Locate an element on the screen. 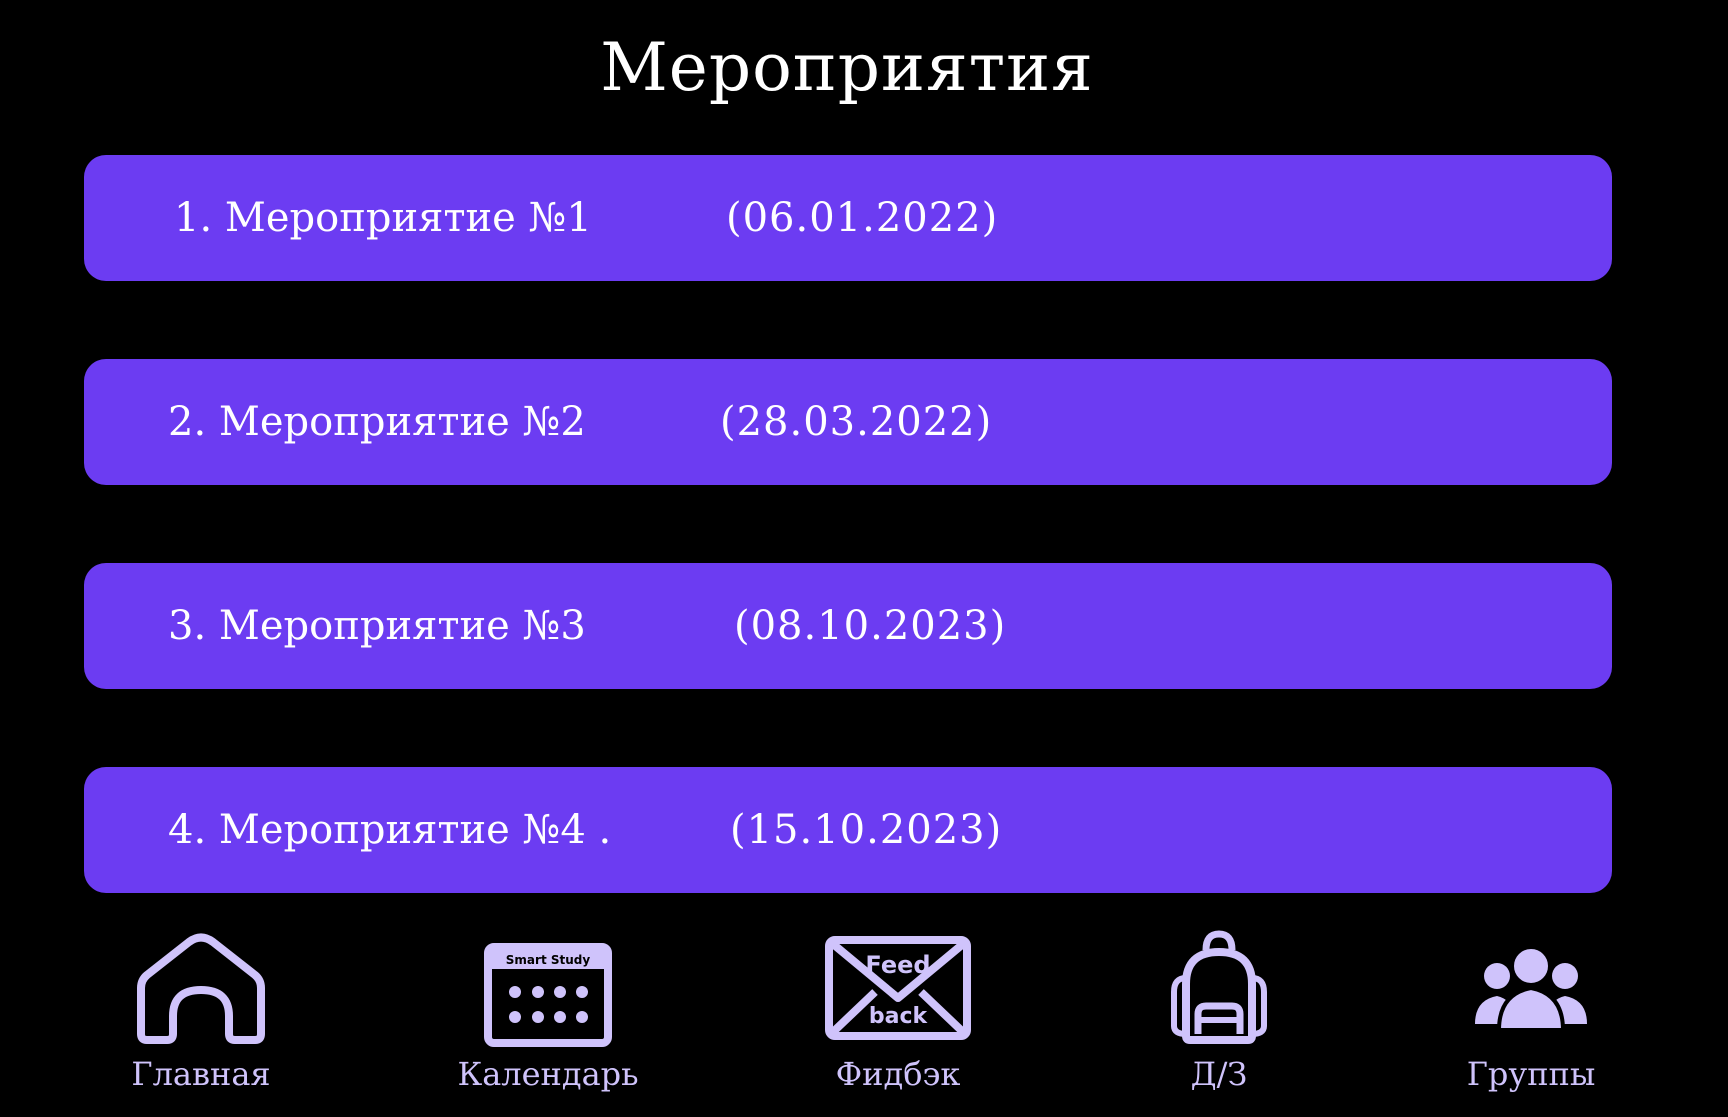  nav-homework: Д/З is located at coordinates (1219, 1015).